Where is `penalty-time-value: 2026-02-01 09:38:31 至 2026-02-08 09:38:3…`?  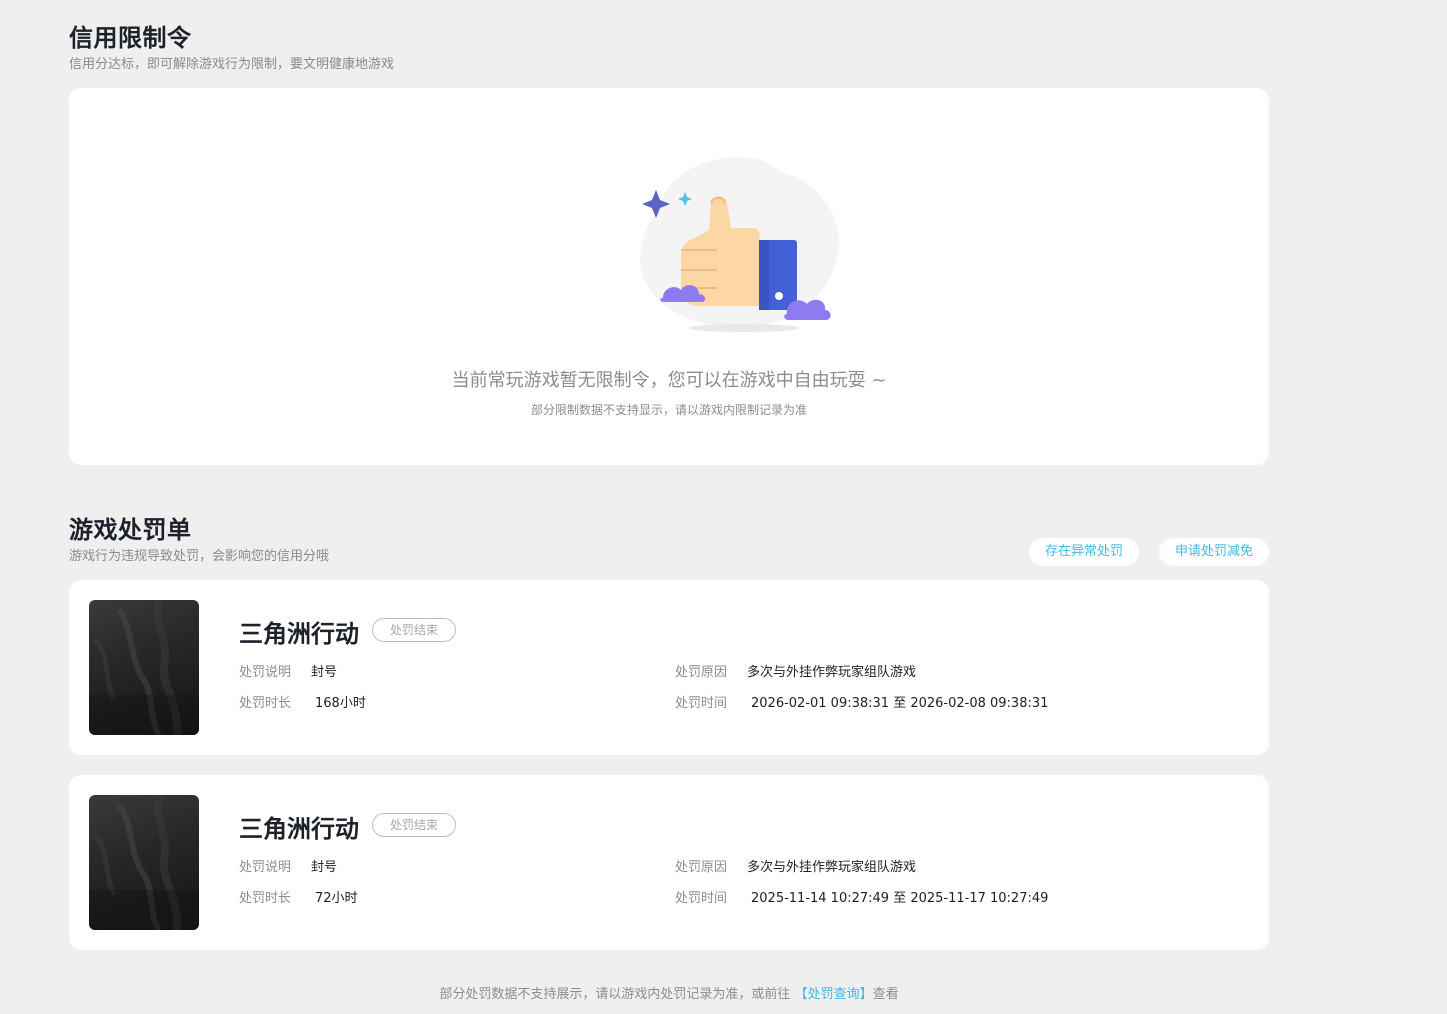 penalty-time-value: 2026-02-01 09:38:31 至 2026-02-08 09:38:3… is located at coordinates (900, 703).